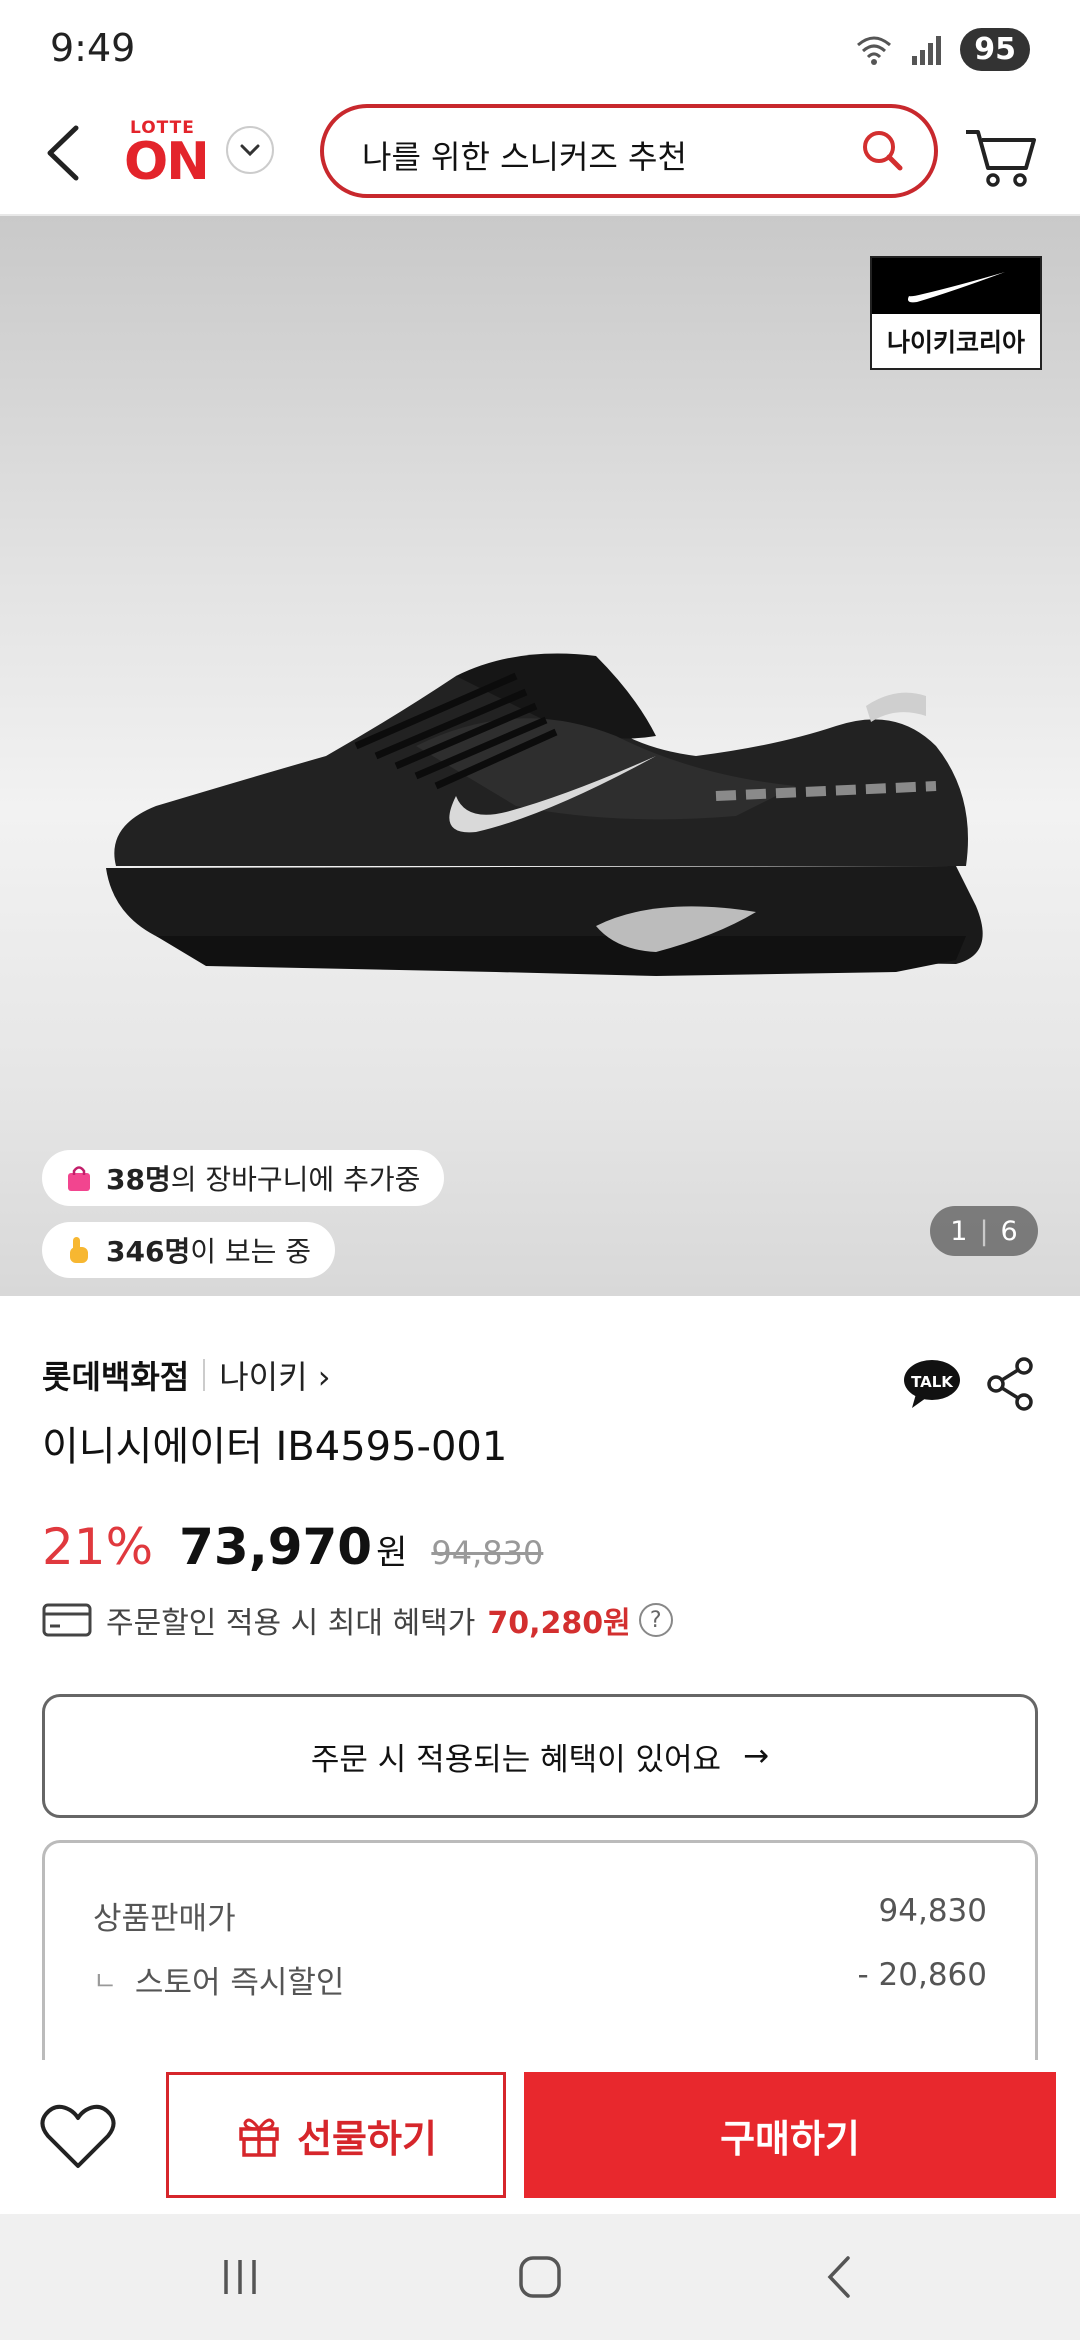 This screenshot has height=2340, width=1080. I want to click on share-button, so click(1010, 1384).